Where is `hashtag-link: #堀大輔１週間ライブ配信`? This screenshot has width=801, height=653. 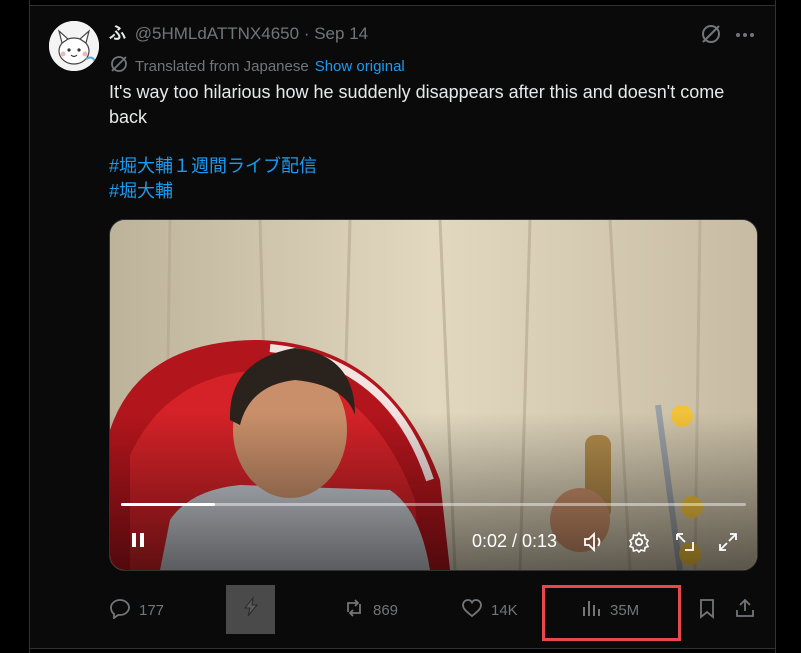 hashtag-link: #堀大輔１週間ライブ配信 is located at coordinates (213, 166).